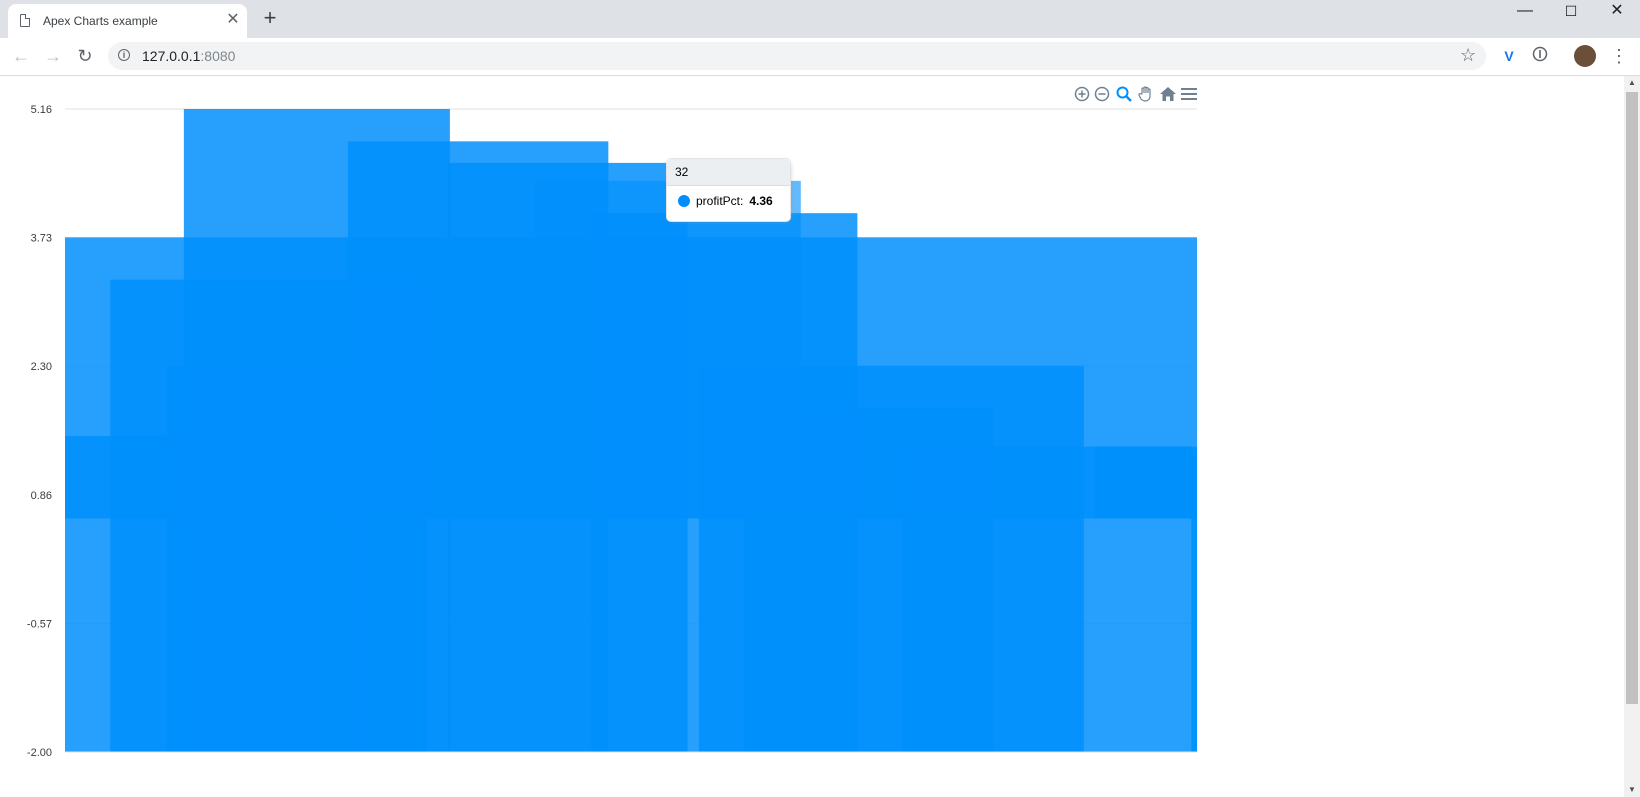 This screenshot has width=1640, height=797. Describe the element at coordinates (21, 56) in the screenshot. I see `back-arrow-icon: ←` at that location.